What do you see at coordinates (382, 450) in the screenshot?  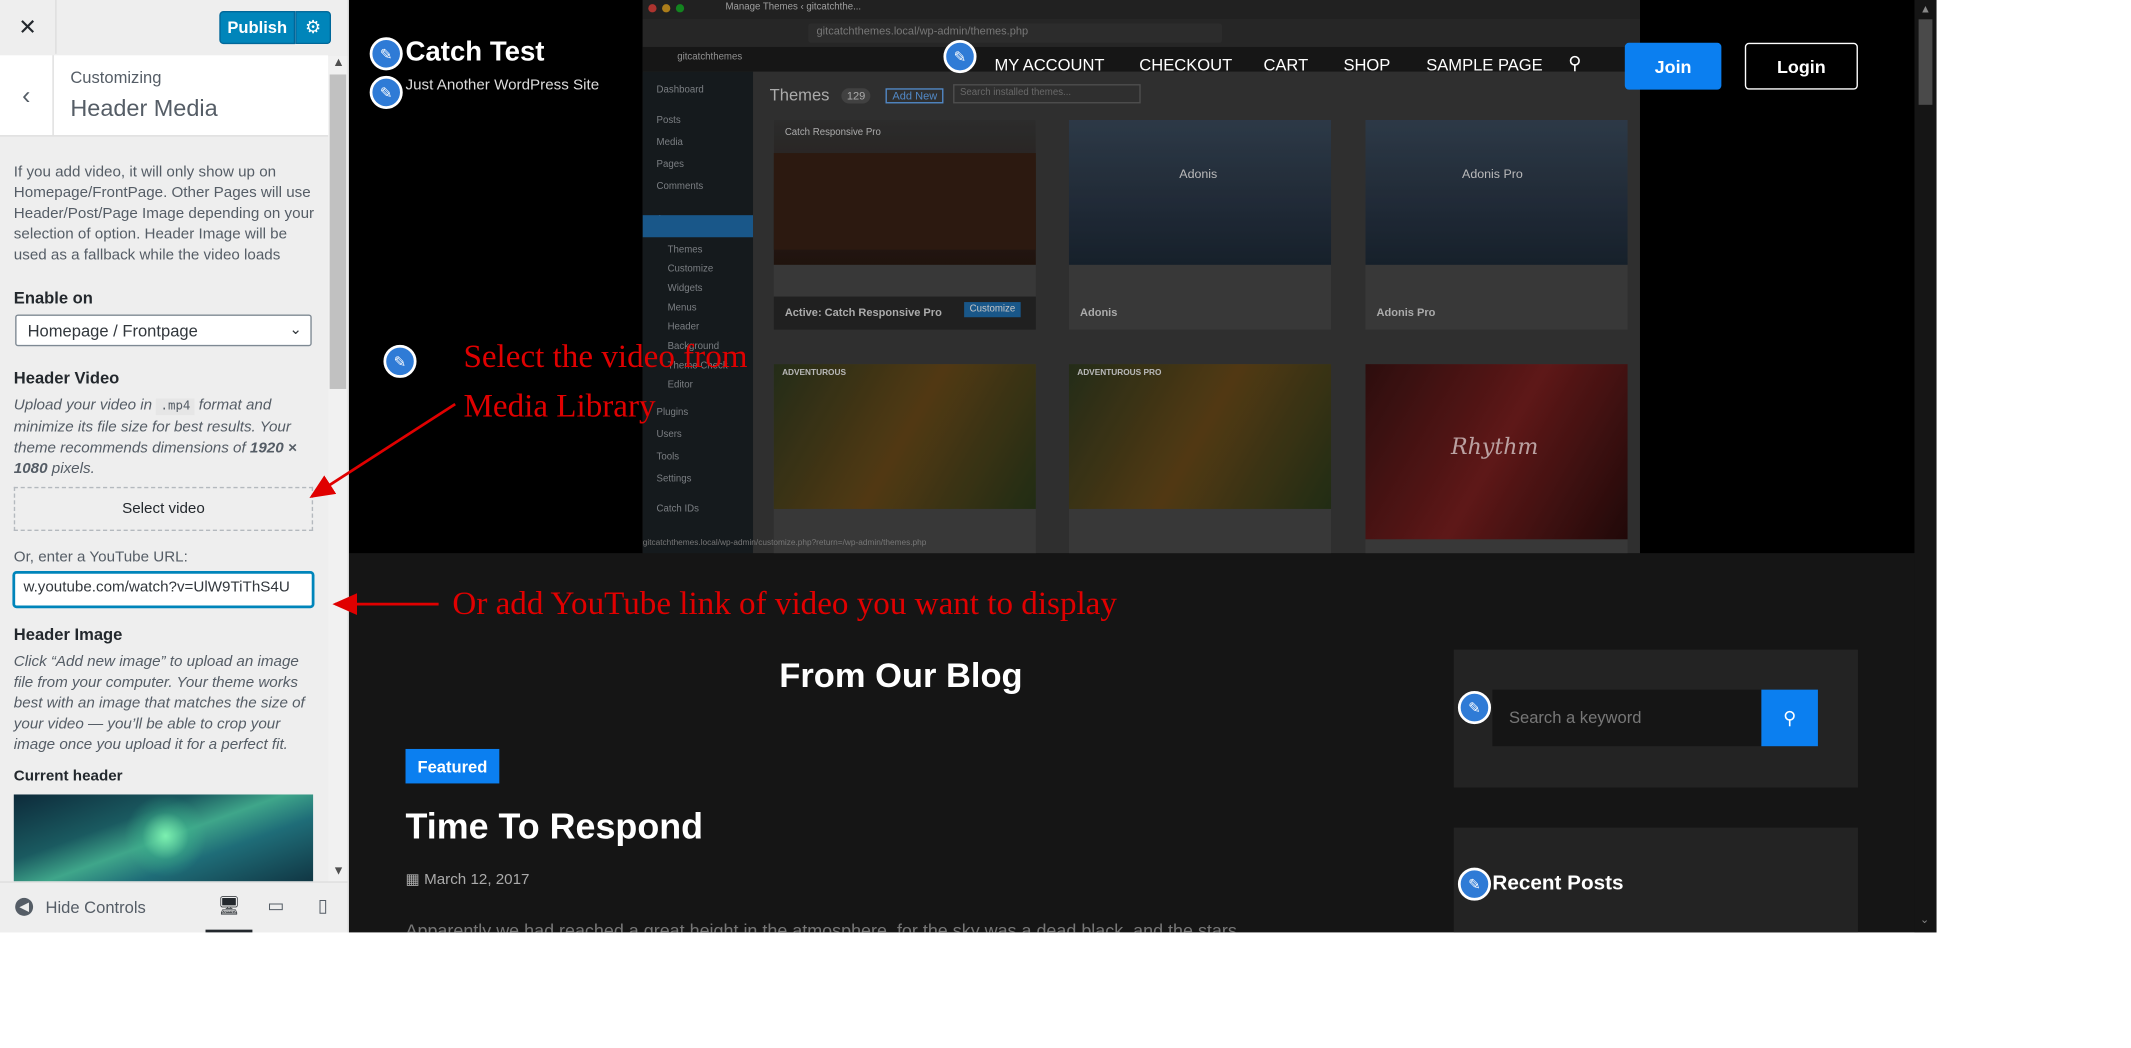 I see `arrow-to-select-video` at bounding box center [382, 450].